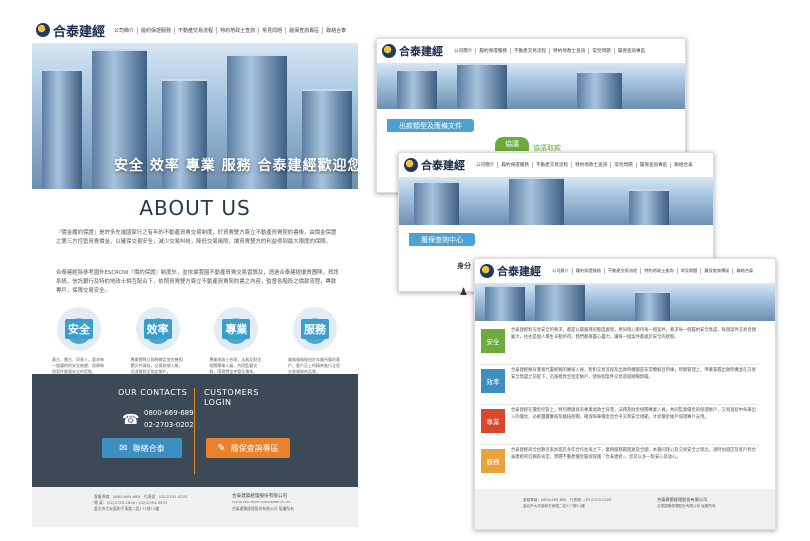  What do you see at coordinates (464, 266) in the screenshot?
I see `id-field-label: 身分` at bounding box center [464, 266].